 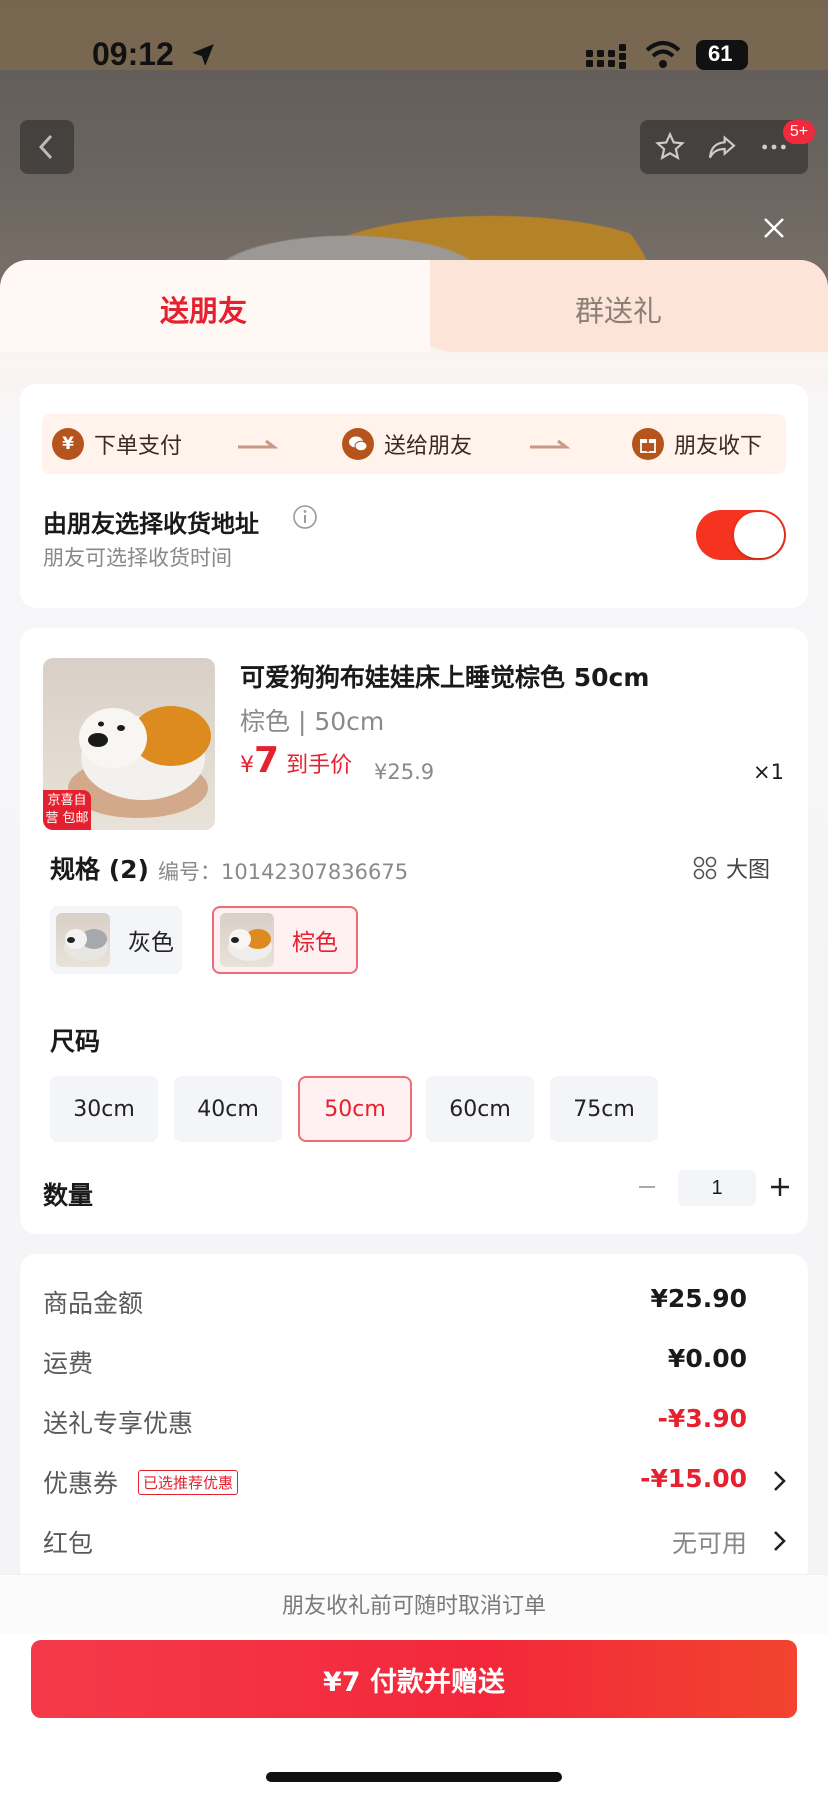 I want to click on size-option-40cm: 40cm, so click(x=228, y=1109).